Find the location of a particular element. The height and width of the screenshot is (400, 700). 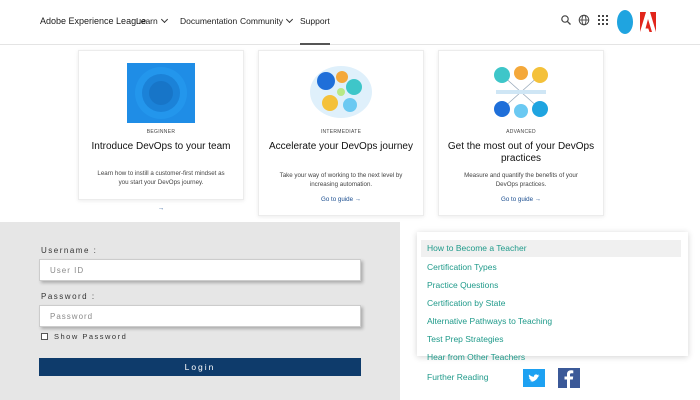

card-level: INTERMEDIATE is located at coordinates (341, 132).